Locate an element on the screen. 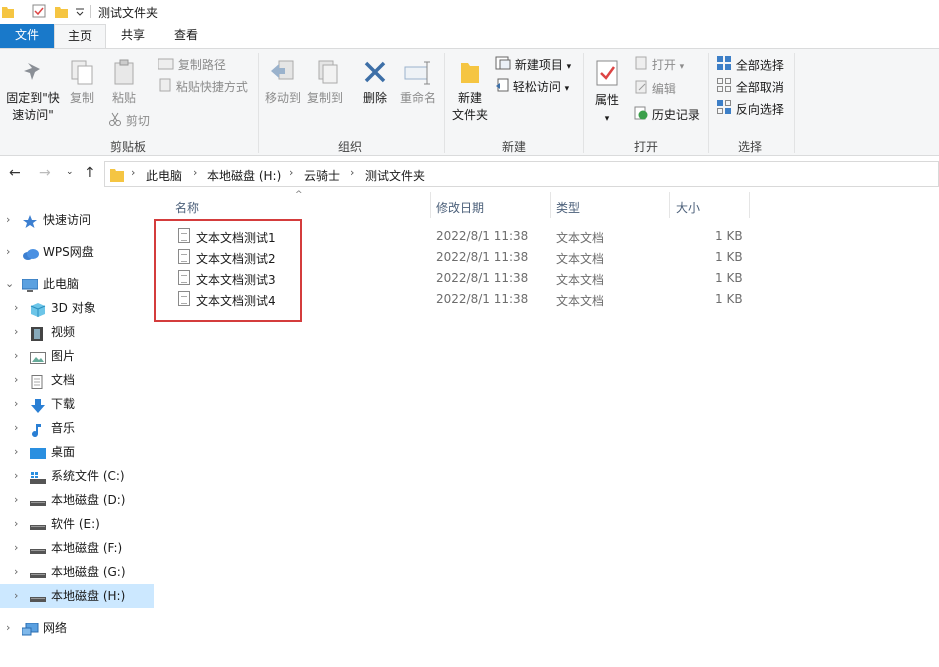 The width and height of the screenshot is (939, 667). sidebar-item-drive-d: › 本地磁盘 (D:) is located at coordinates (77, 500).